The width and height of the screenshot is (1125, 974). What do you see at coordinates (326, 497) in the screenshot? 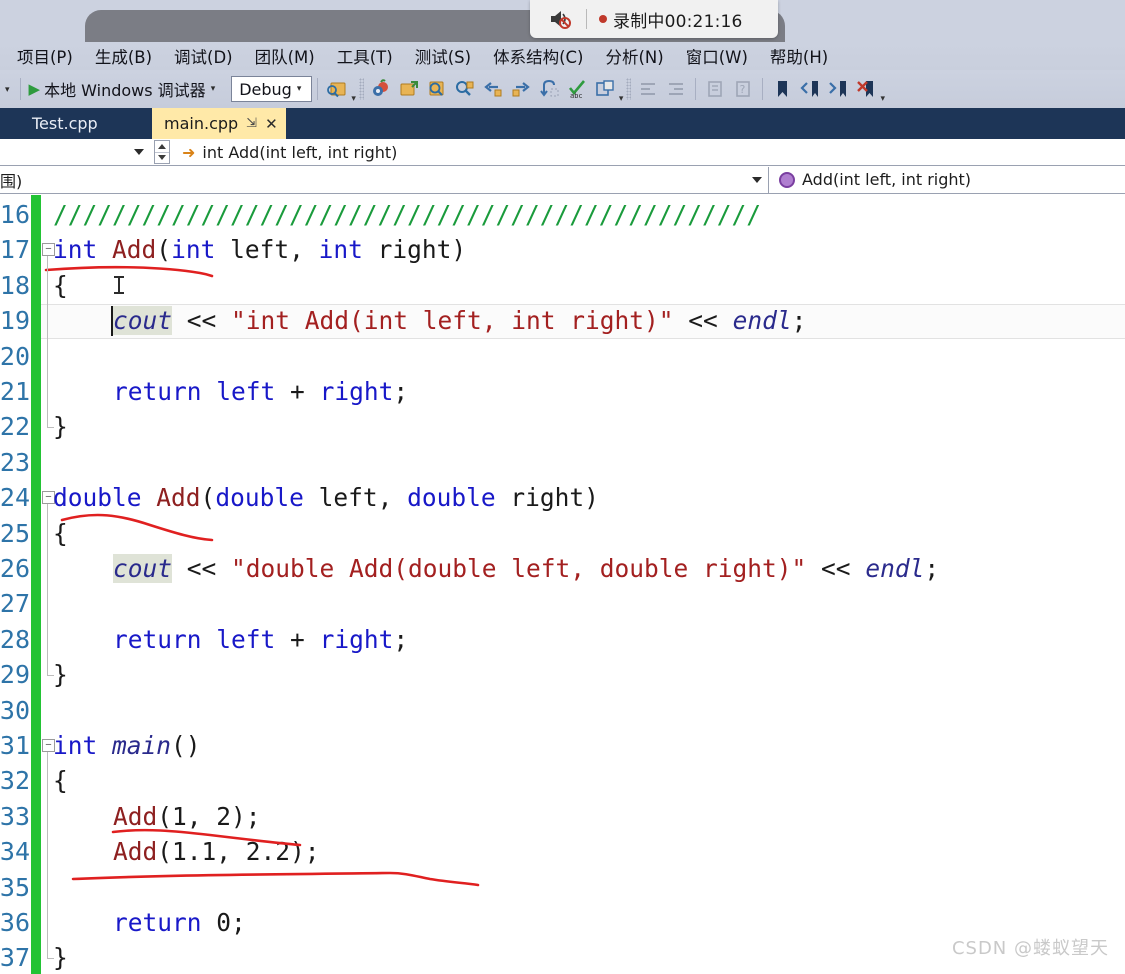
I see `code-line: double Add(double left, double right)` at bounding box center [326, 497].